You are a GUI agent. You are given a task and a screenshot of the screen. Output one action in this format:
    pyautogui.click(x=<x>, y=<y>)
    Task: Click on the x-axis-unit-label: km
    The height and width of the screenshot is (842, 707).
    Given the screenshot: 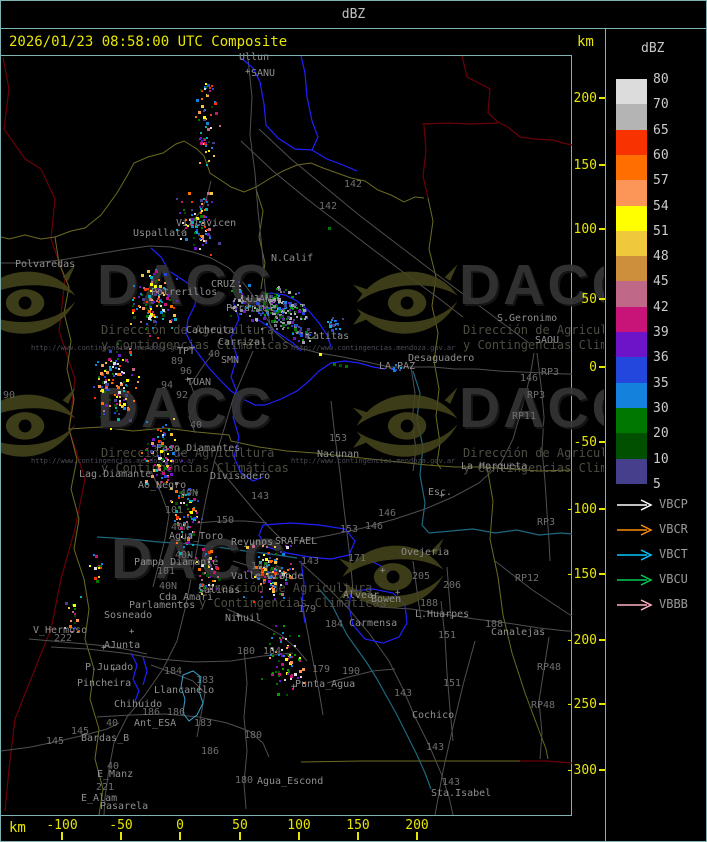 What is the action you would take?
    pyautogui.click(x=17, y=828)
    